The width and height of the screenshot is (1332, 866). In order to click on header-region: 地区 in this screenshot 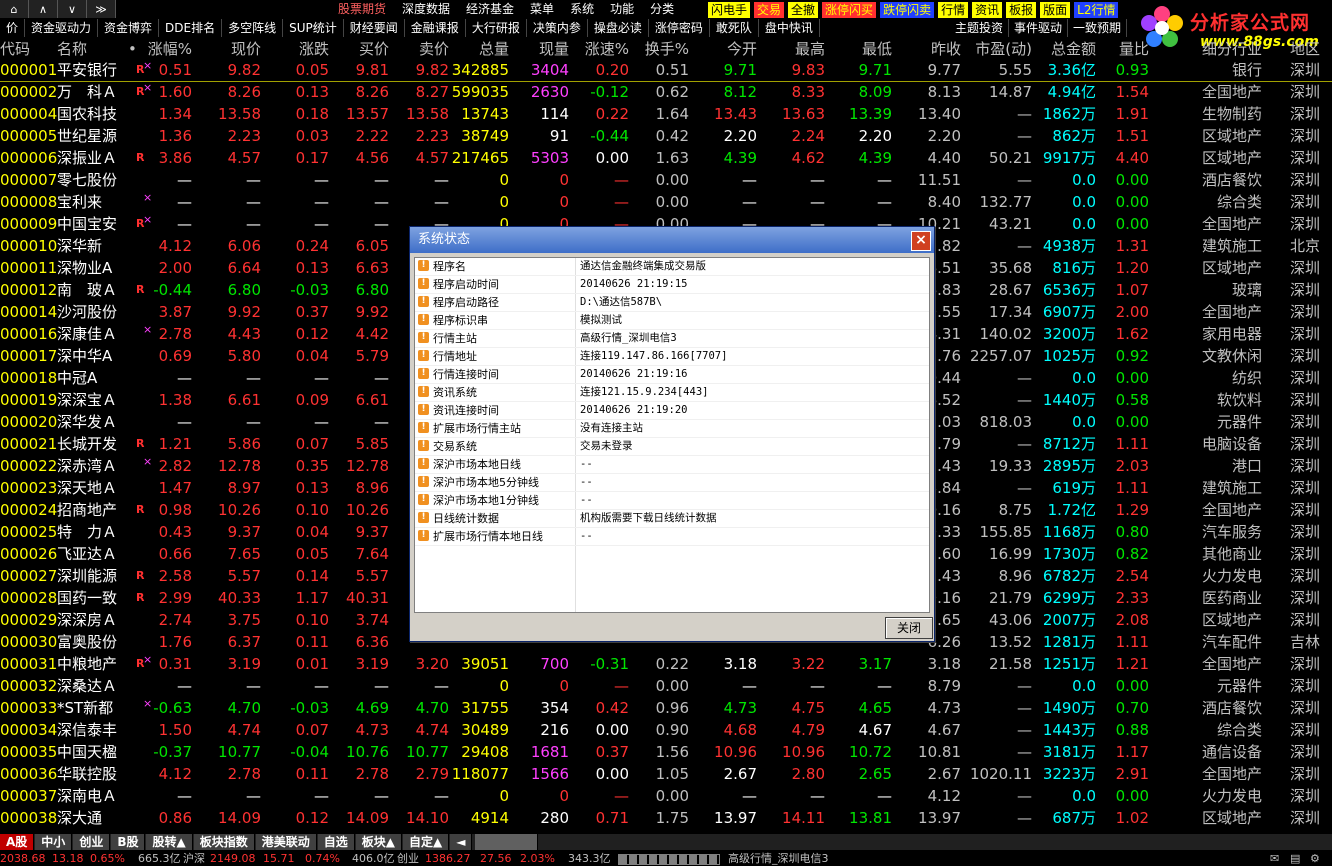, I will do `click(1305, 49)`.